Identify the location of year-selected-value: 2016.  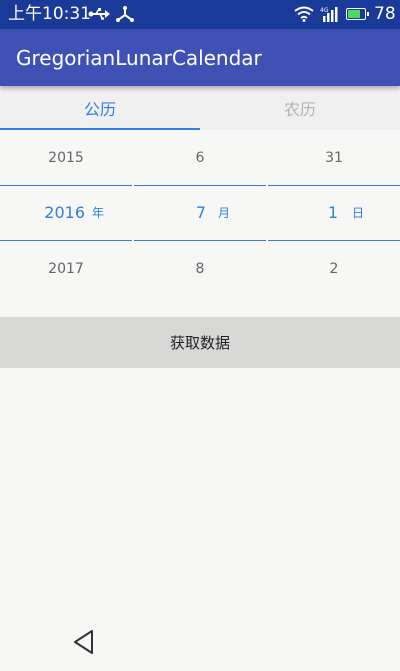
(64, 212).